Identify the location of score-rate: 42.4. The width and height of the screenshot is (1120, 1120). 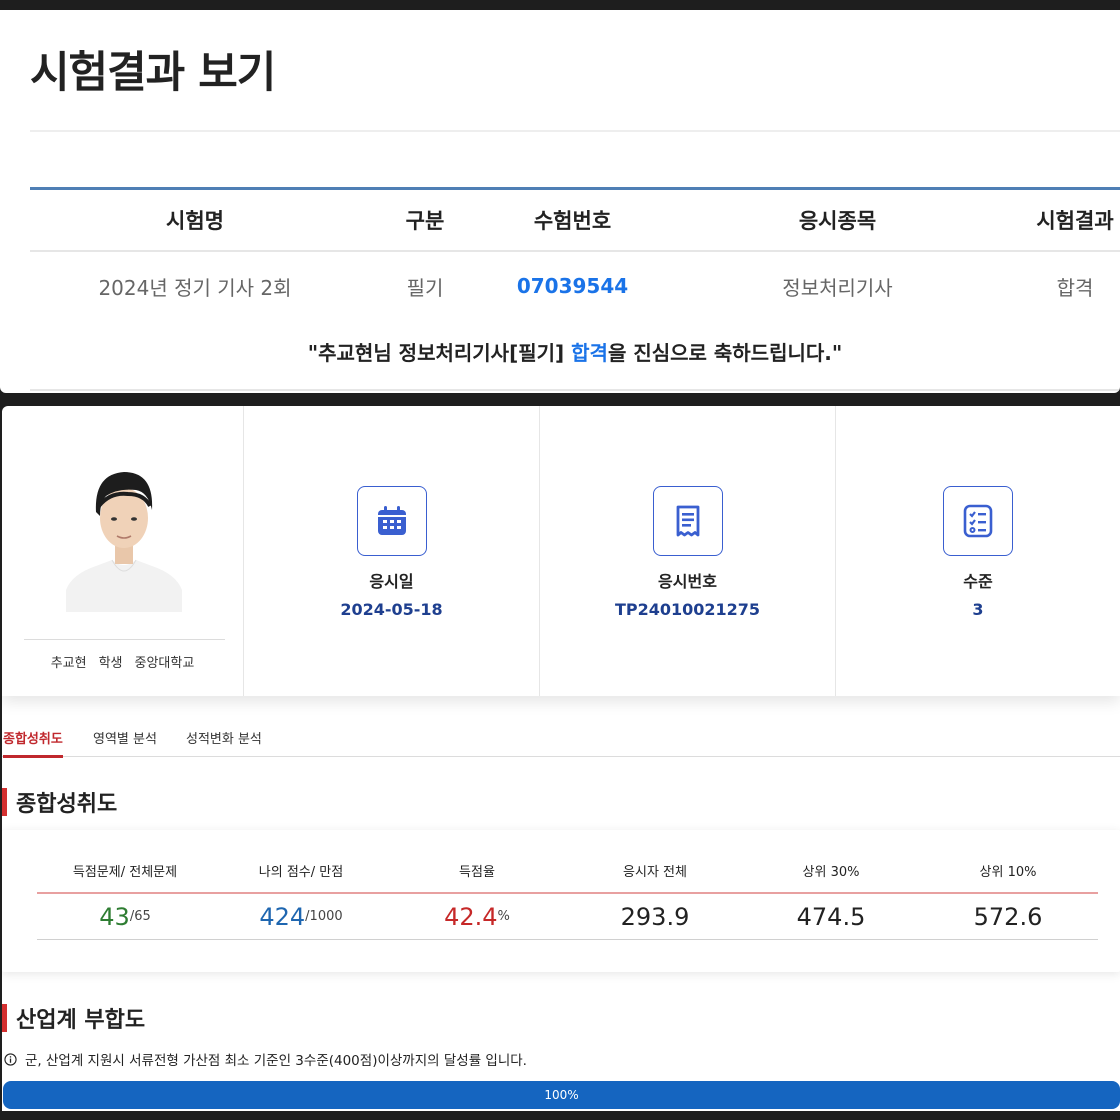
(471, 916).